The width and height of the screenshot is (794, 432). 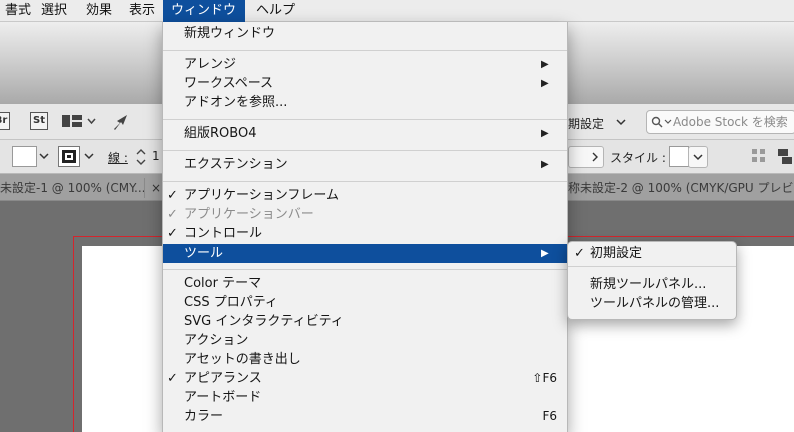 I want to click on tab-divider, so click(x=144, y=188).